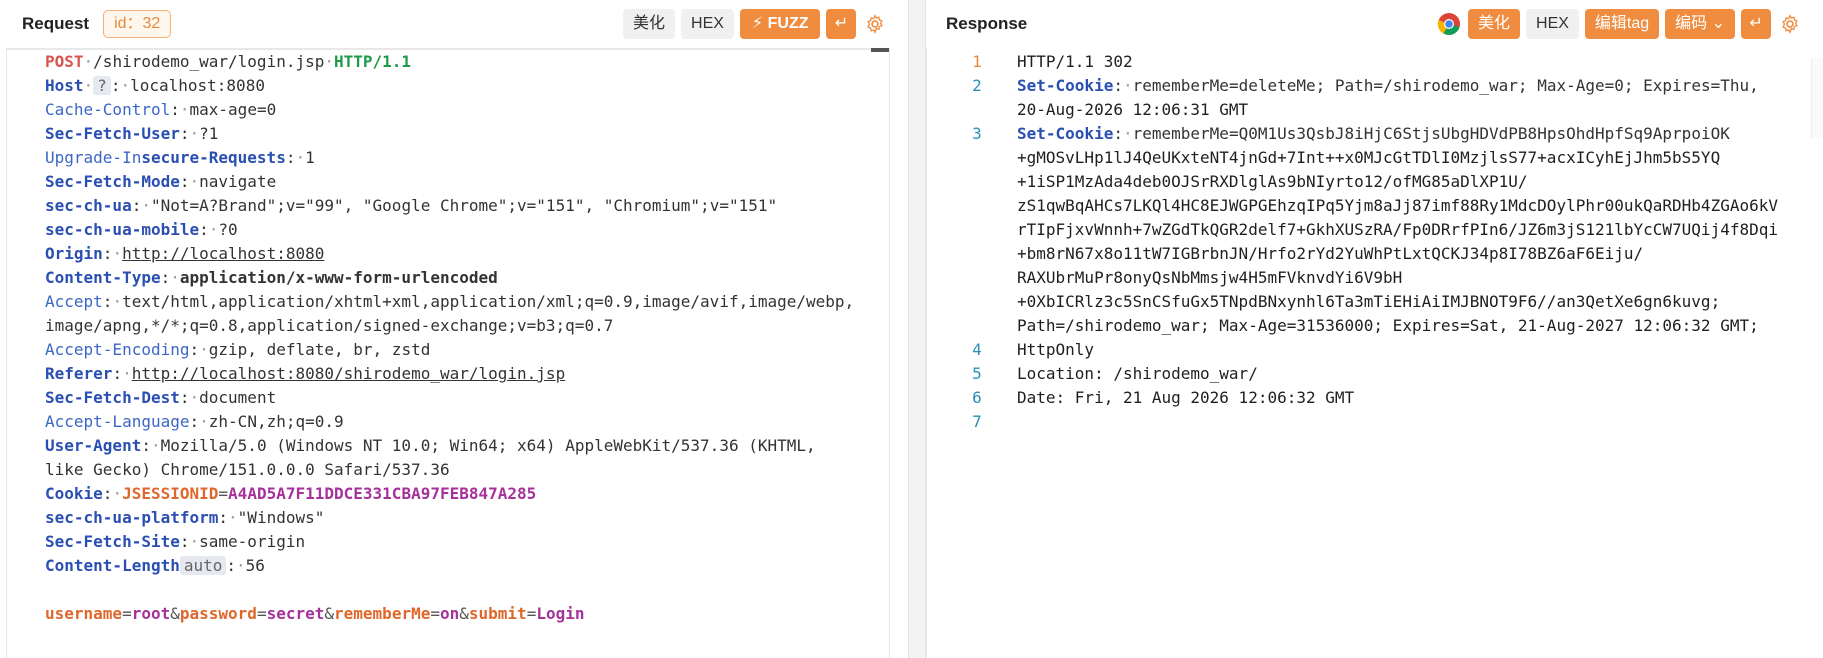  What do you see at coordinates (132, 517) in the screenshot?
I see `header-name: sec-ch-ua-platform` at bounding box center [132, 517].